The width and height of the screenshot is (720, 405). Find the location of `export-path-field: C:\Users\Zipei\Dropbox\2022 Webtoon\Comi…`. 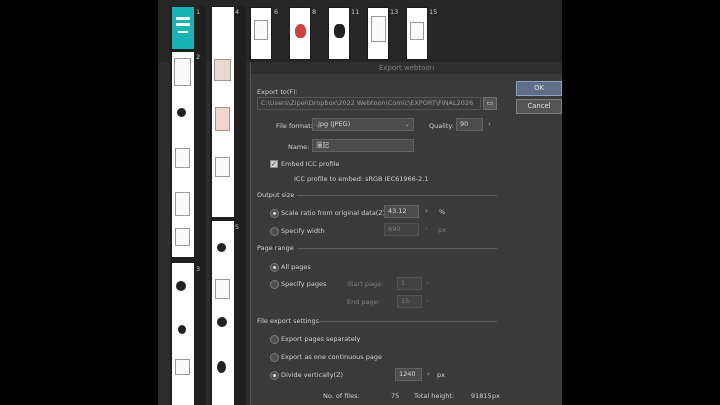

export-path-field: C:\Users\Zipei\Dropbox\2022 Webtoon\Comi… is located at coordinates (369, 103).